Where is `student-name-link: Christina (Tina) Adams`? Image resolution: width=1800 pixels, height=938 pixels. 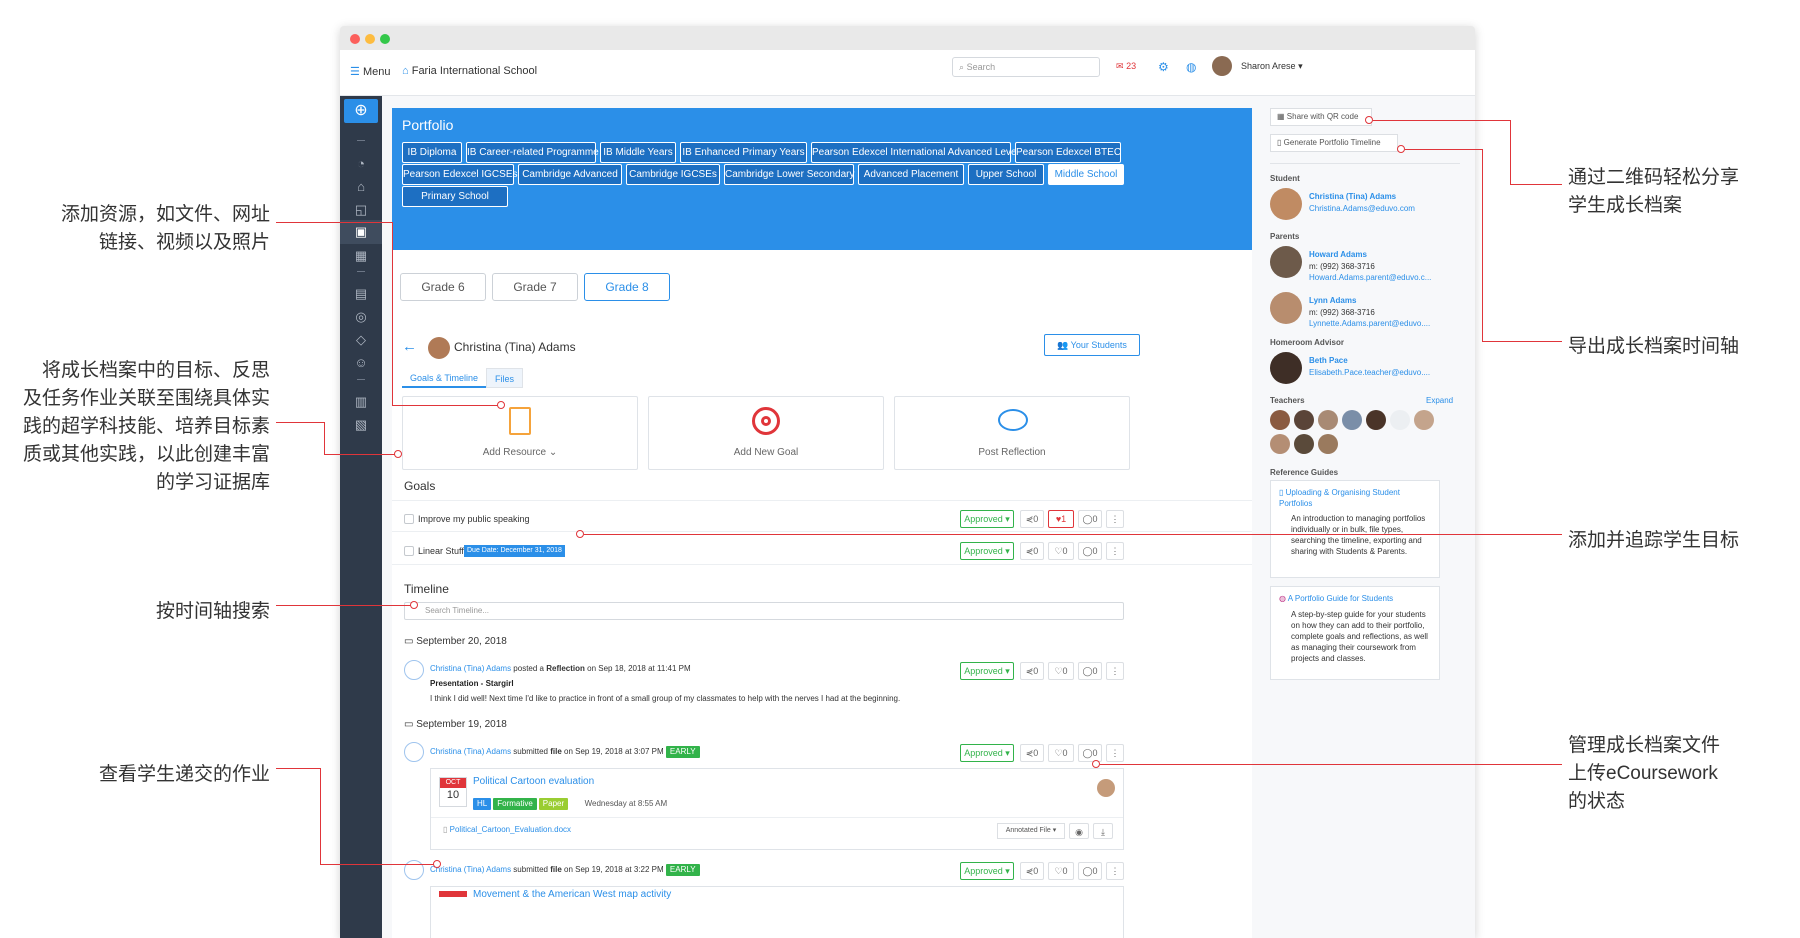
student-name-link: Christina (Tina) Adams is located at coordinates (1352, 196).